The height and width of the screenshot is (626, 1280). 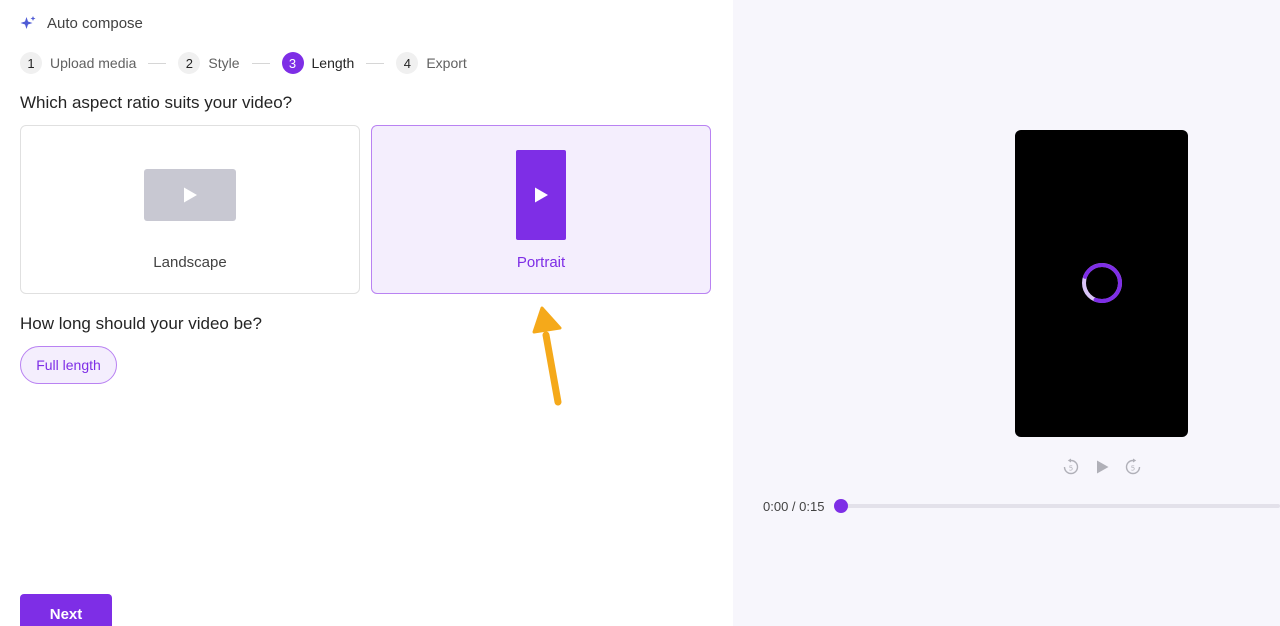 I want to click on landscape-label: Landscape, so click(x=190, y=262).